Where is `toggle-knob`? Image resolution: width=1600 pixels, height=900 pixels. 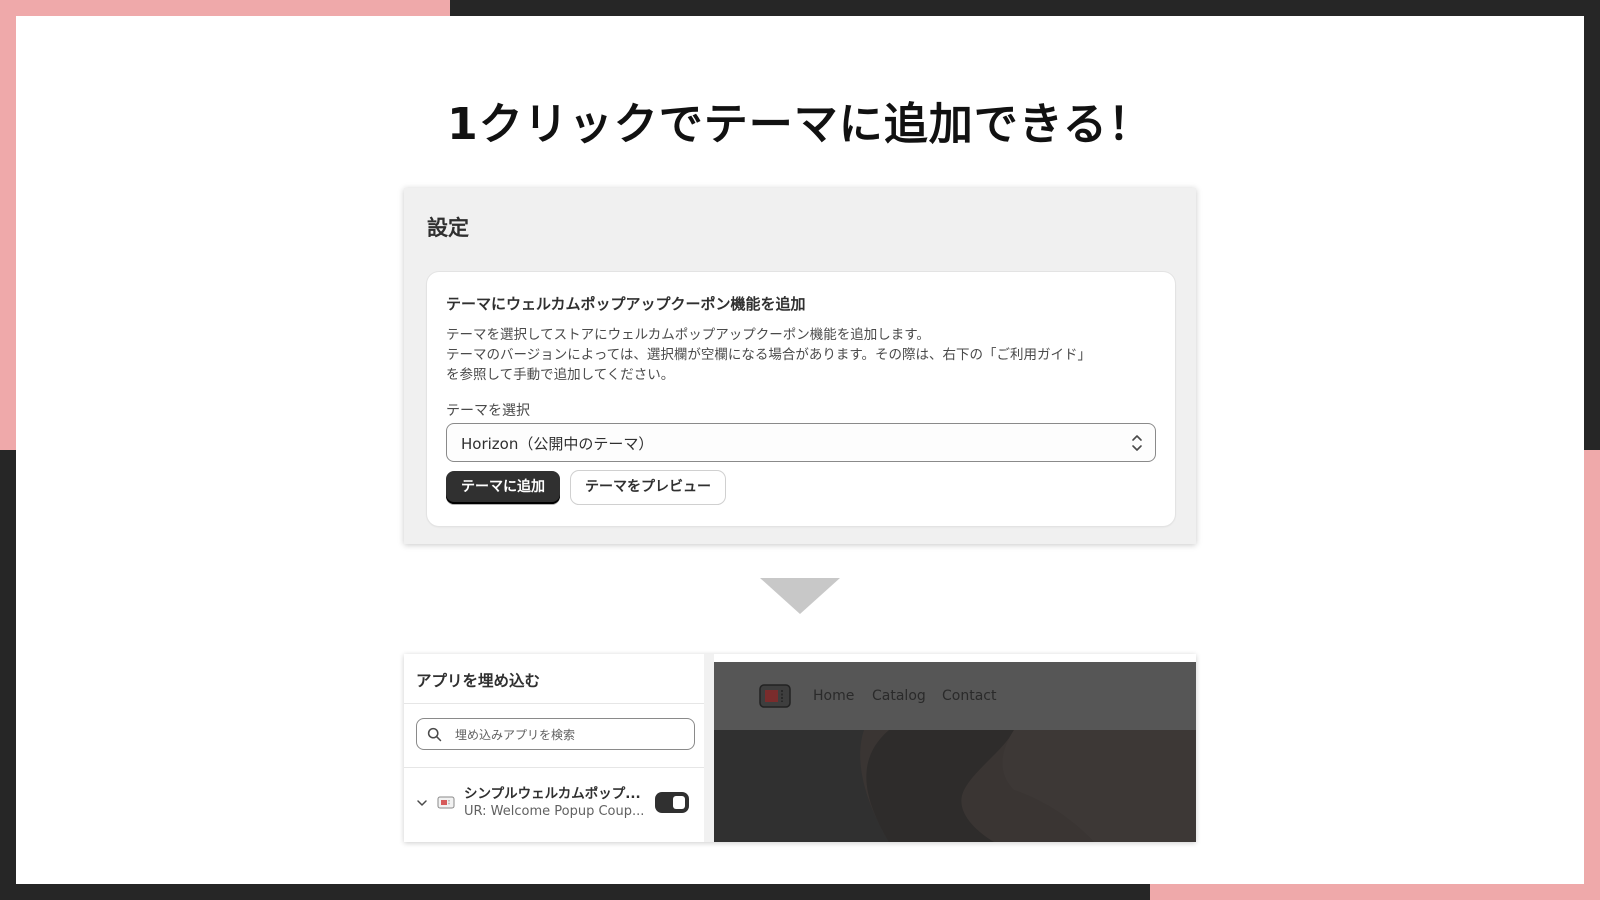 toggle-knob is located at coordinates (679, 802).